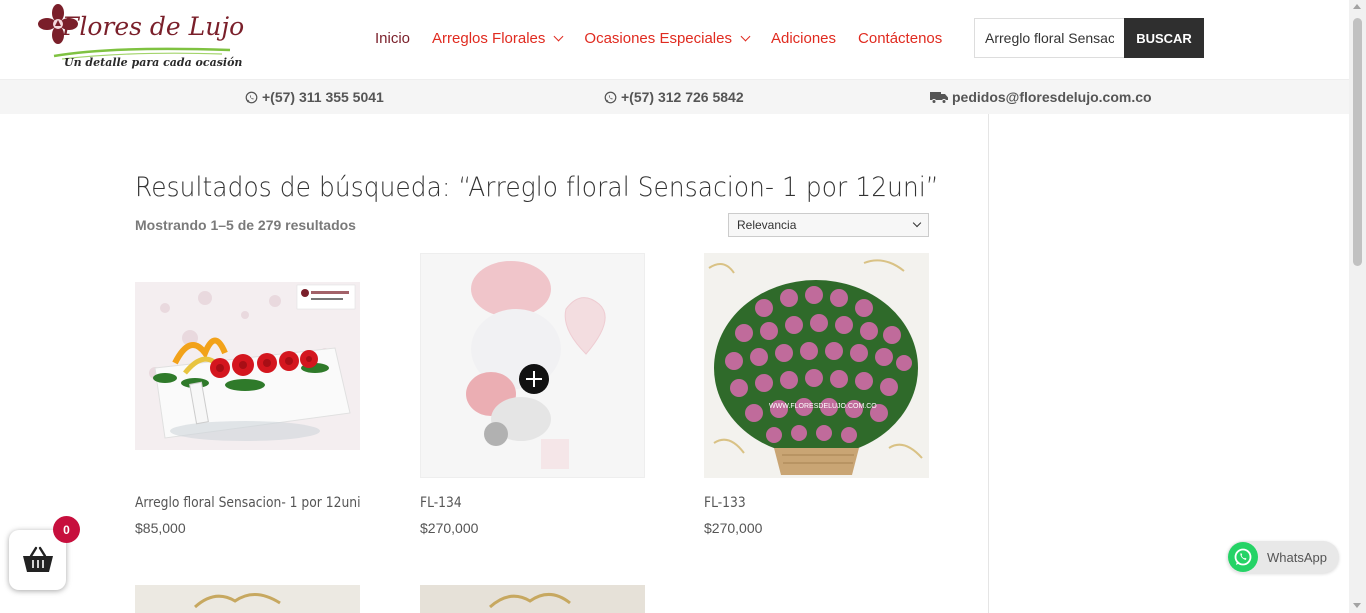 This screenshot has width=1366, height=613. I want to click on phone-number: +(57) 311 355 5041, so click(323, 97).